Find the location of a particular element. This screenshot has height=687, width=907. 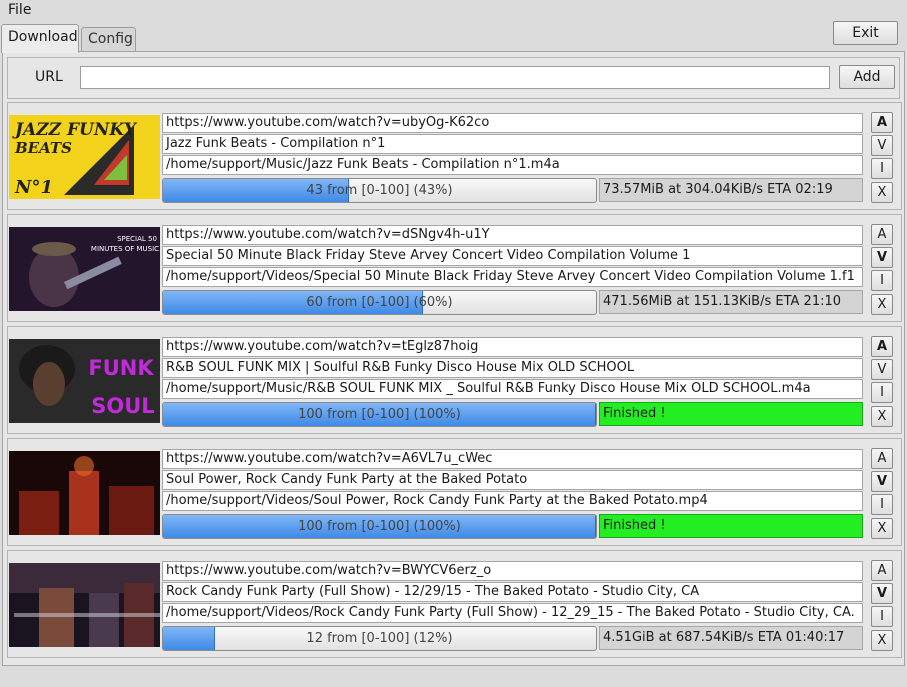

thumb-line1: SPECIAL 50 is located at coordinates (137, 239).